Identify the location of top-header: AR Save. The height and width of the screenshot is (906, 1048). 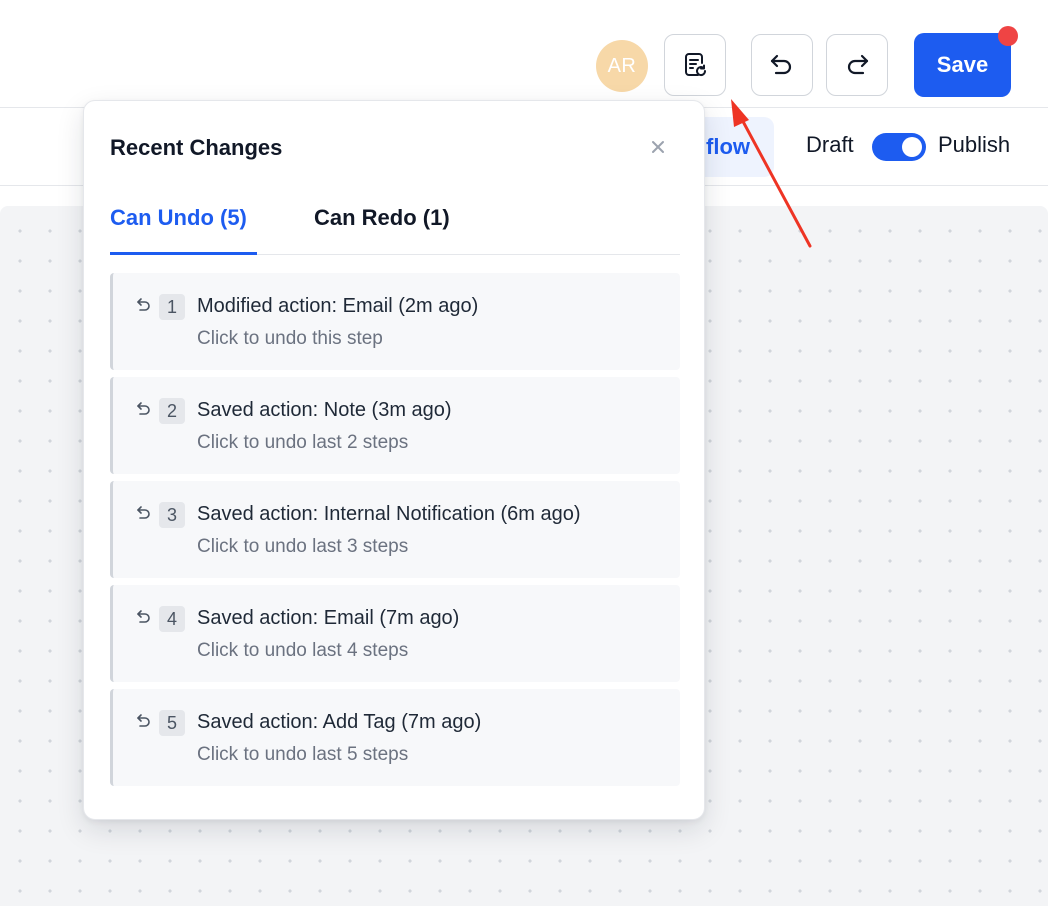
(524, 54).